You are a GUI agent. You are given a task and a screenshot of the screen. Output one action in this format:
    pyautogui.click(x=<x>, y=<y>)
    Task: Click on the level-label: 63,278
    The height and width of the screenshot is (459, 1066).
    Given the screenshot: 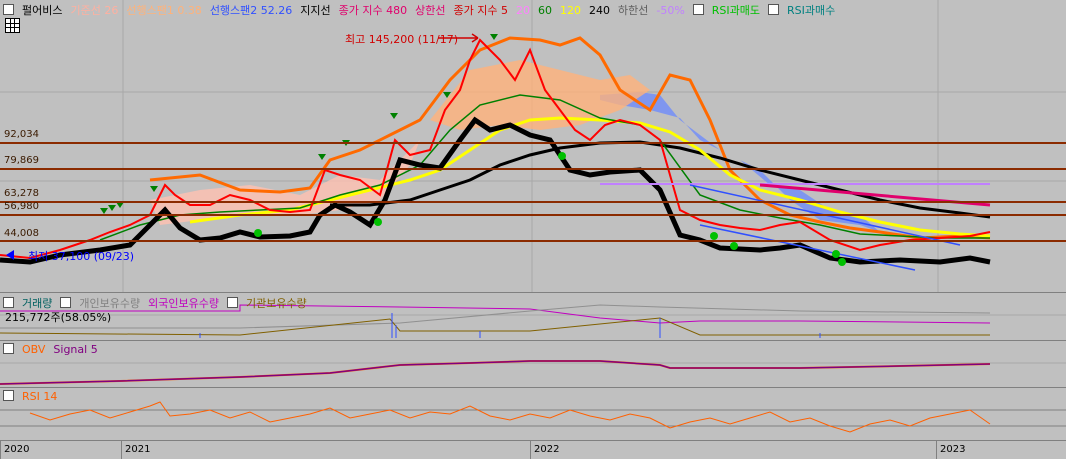 What is the action you would take?
    pyautogui.click(x=21, y=193)
    